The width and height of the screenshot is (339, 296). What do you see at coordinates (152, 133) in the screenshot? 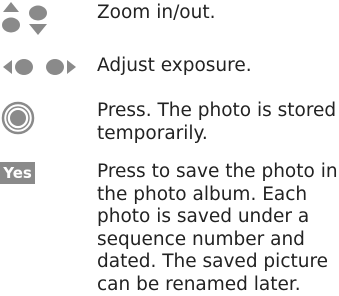
I see `entry-press-line-2: temporarily.` at bounding box center [152, 133].